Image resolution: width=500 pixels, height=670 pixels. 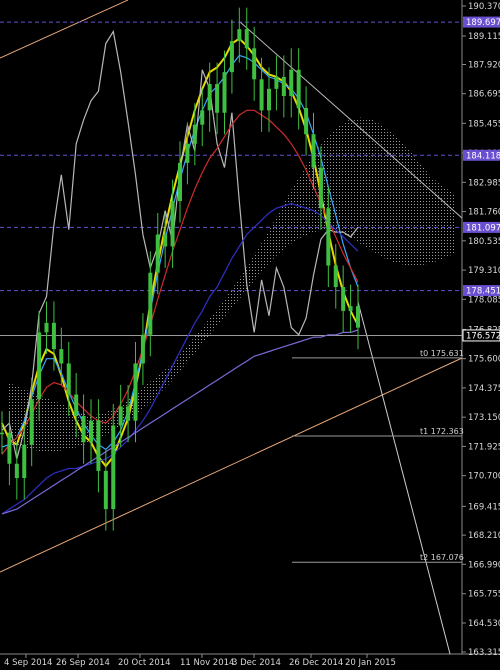 I want to click on price-tick-label: 182.985, so click(x=484, y=183).